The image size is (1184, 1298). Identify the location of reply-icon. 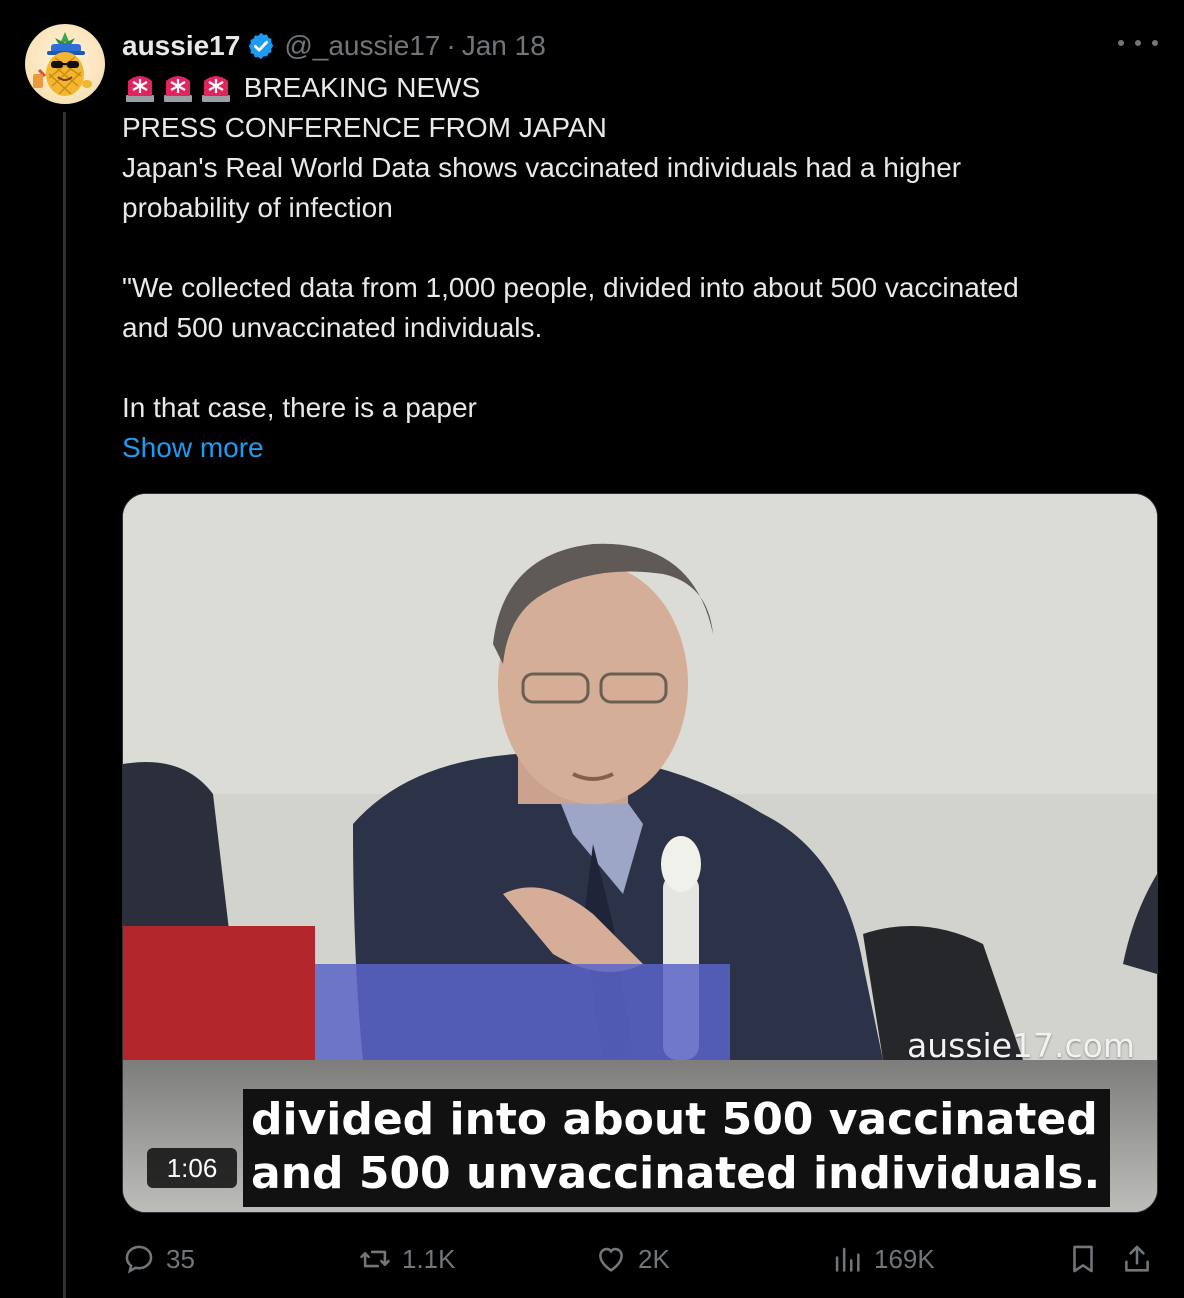
(139, 1259).